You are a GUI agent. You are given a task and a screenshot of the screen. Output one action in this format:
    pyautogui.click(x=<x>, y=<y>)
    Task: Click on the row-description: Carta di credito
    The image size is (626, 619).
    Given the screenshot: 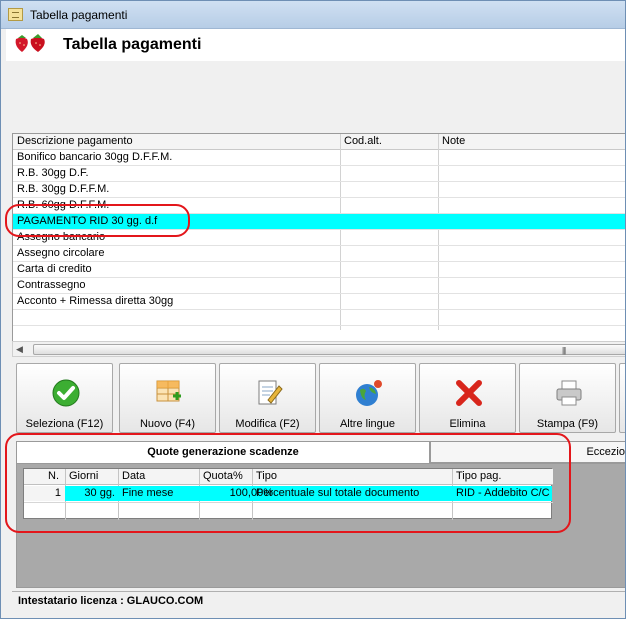 What is the action you would take?
    pyautogui.click(x=54, y=269)
    